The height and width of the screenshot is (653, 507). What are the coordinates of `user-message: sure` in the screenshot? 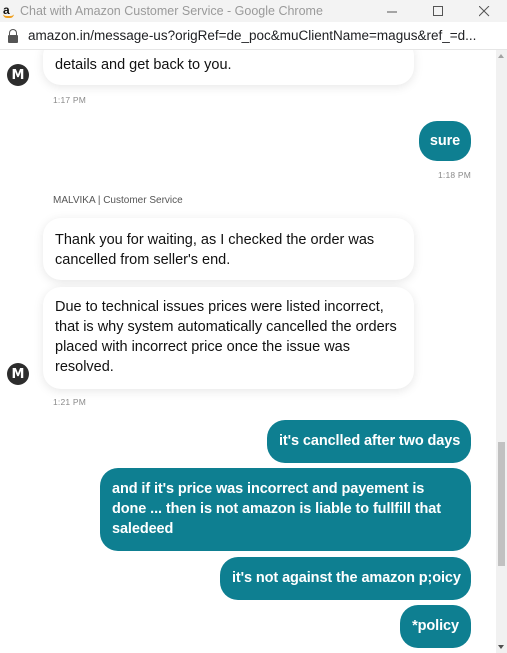 It's located at (445, 141).